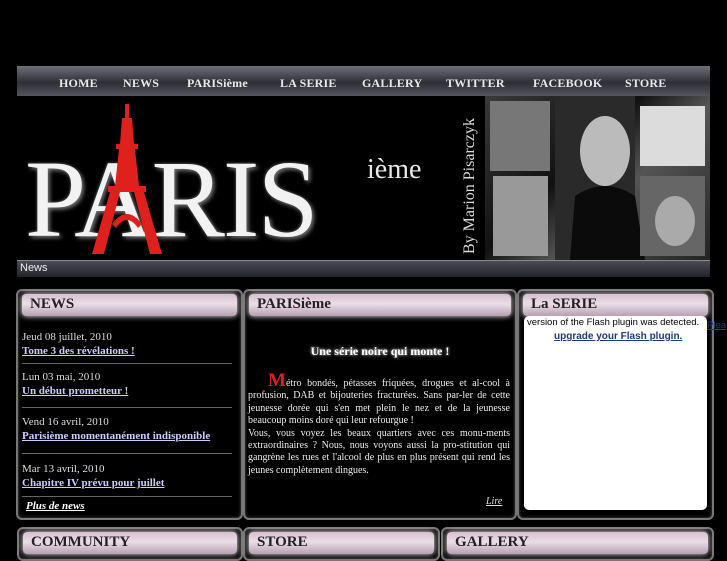 Image resolution: width=727 pixels, height=561 pixels. I want to click on news-link: Tome 3 des révélations !, so click(127, 351).